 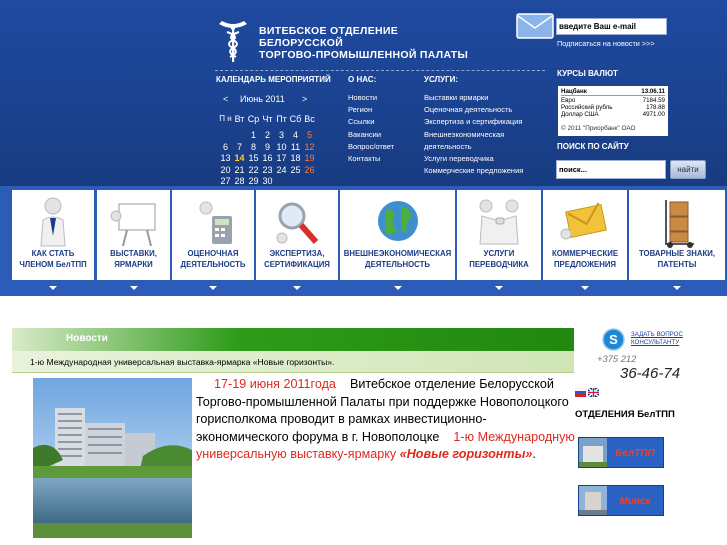 I want to click on calendar-day: 20, so click(x=225, y=170).